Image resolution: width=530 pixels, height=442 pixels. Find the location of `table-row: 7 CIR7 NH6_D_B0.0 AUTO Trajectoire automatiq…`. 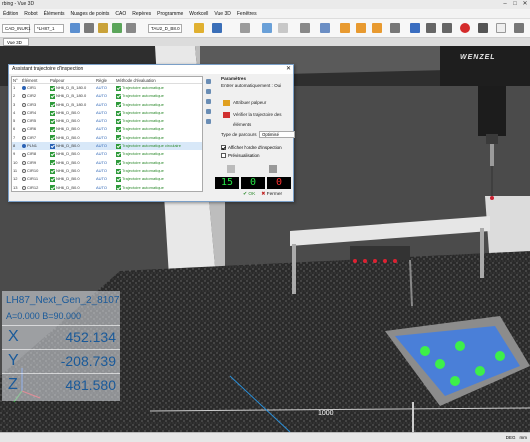

table-row: 7 CIR7 NH6_D_B0.0 AUTO Trajectoire automatiq… is located at coordinates (107, 138).